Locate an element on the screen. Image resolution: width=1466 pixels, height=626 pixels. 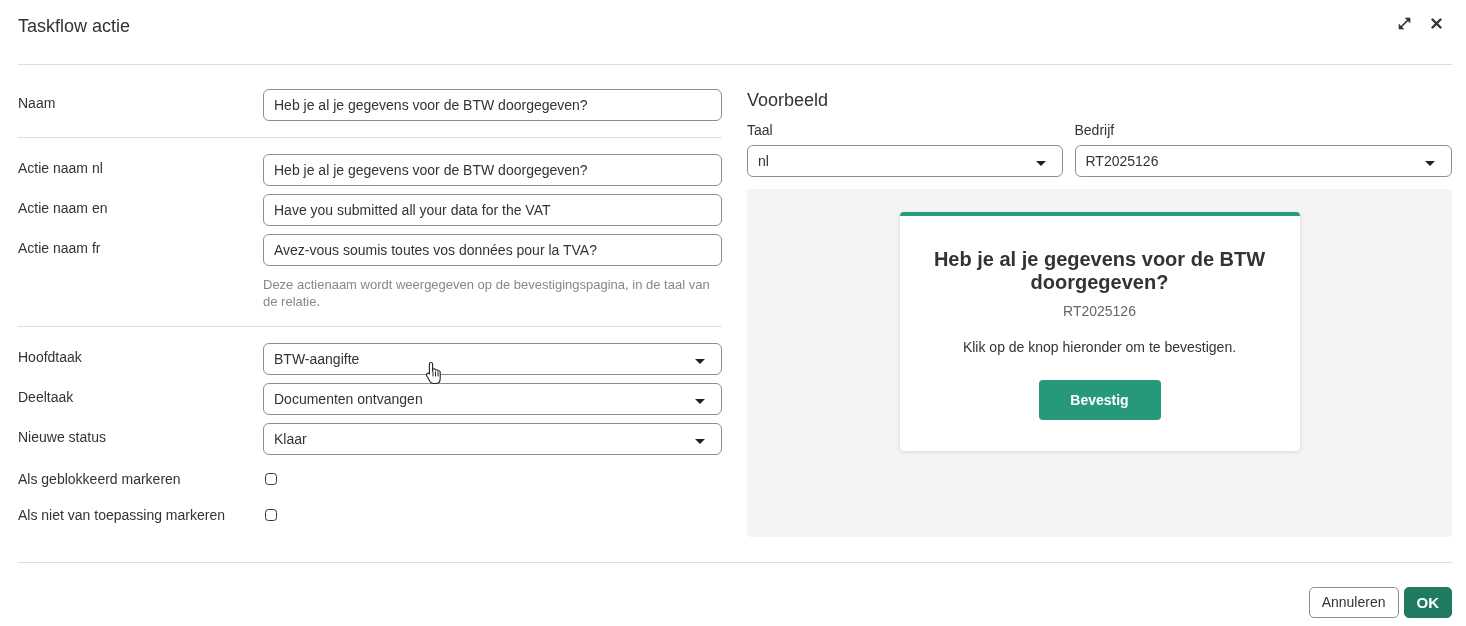
close-icon is located at coordinates (1436, 23).